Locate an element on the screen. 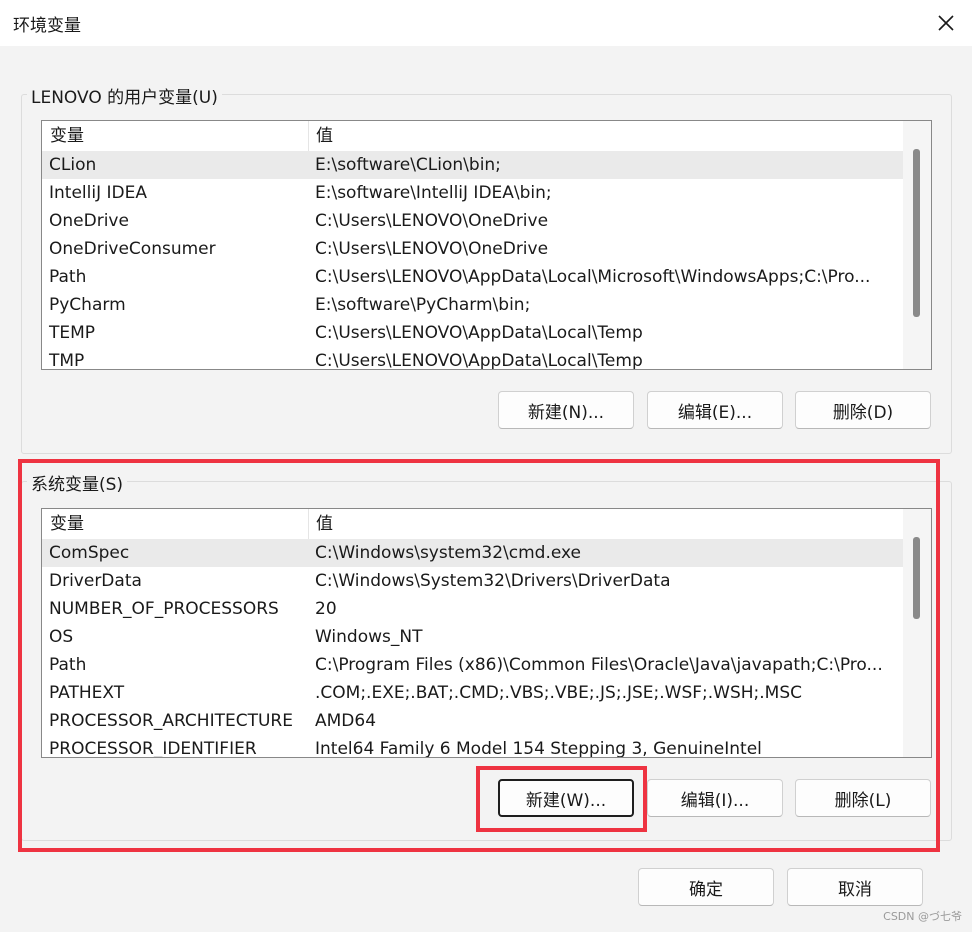 This screenshot has width=972, height=932. cell-variable: TEMP is located at coordinates (72, 333).